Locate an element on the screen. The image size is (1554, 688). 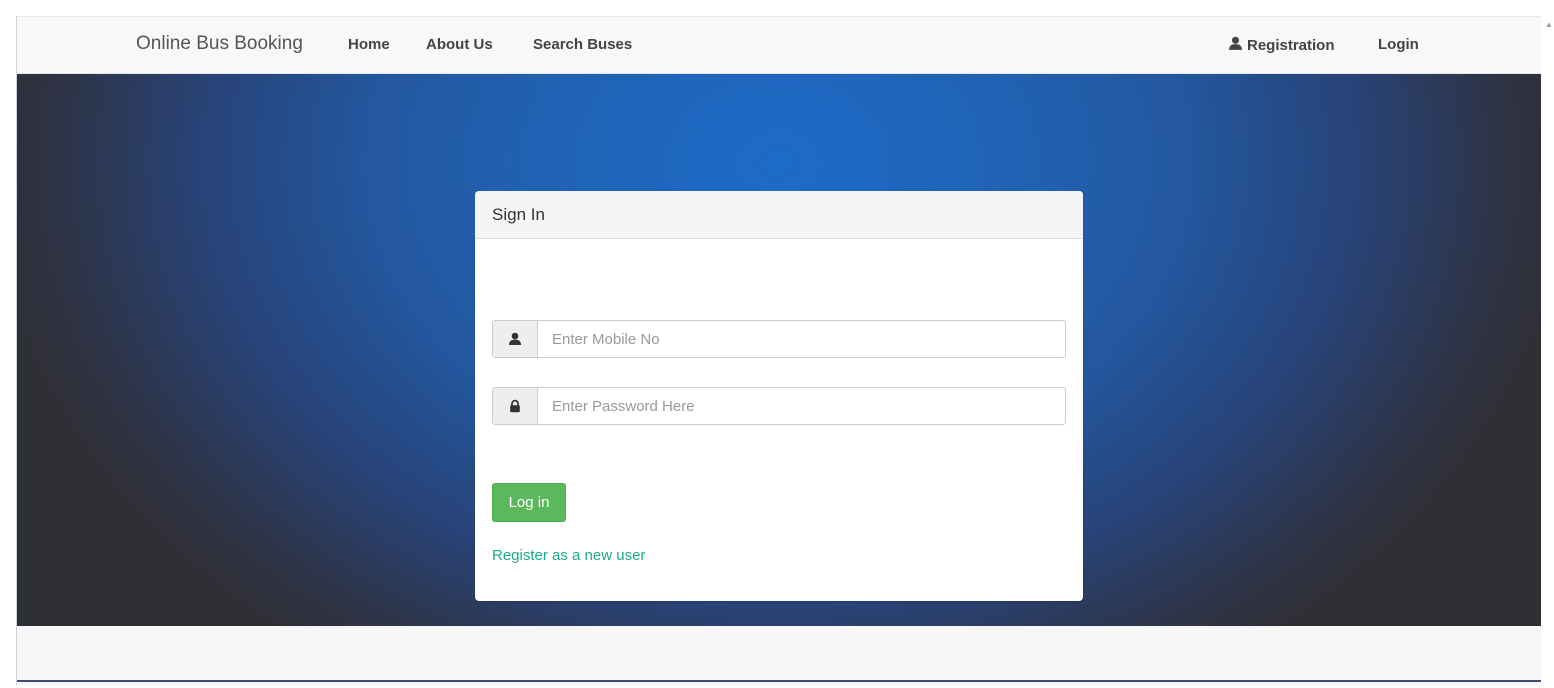
login-button: Log in is located at coordinates (529, 502).